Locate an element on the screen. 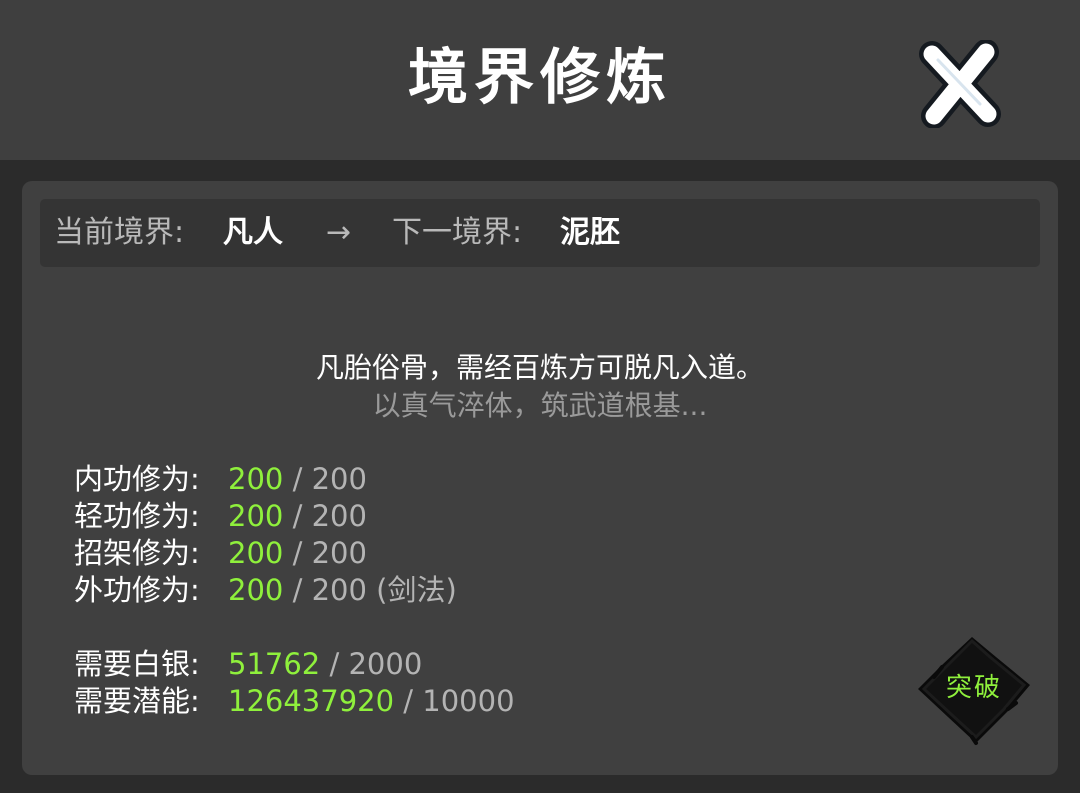 This screenshot has height=793, width=1080. realm-description-main: 凡胎俗骨，需经百炼方可脱凡入道。 is located at coordinates (539, 367).